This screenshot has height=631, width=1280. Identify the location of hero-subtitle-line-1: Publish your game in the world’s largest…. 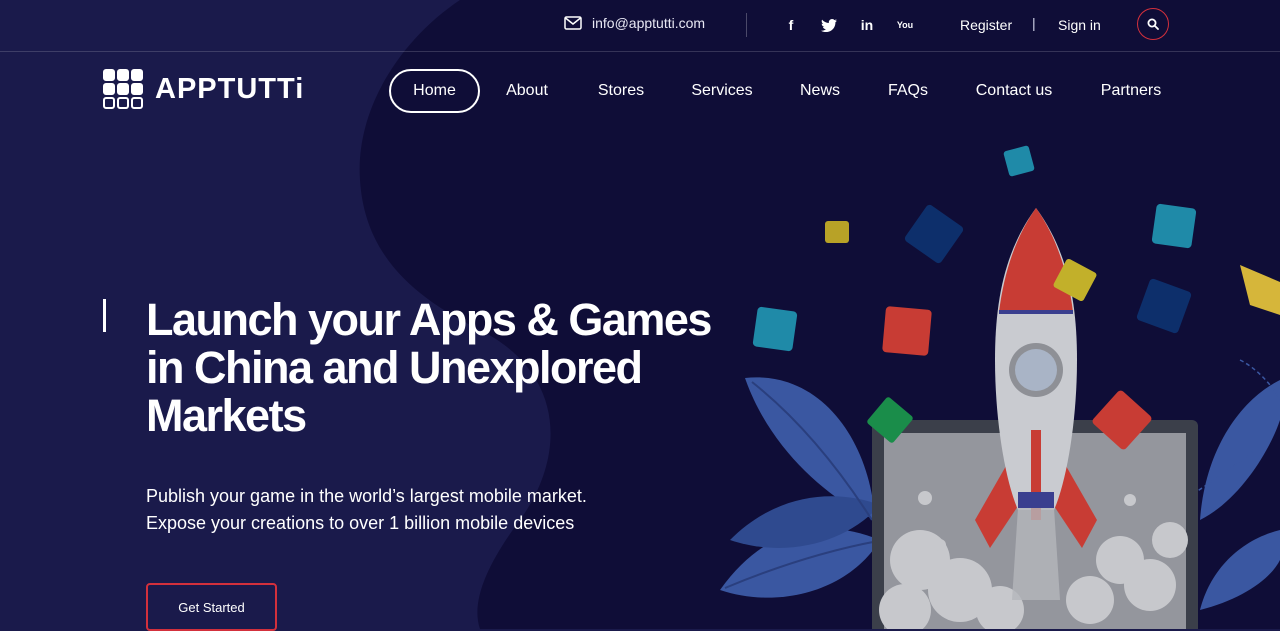
(366, 496).